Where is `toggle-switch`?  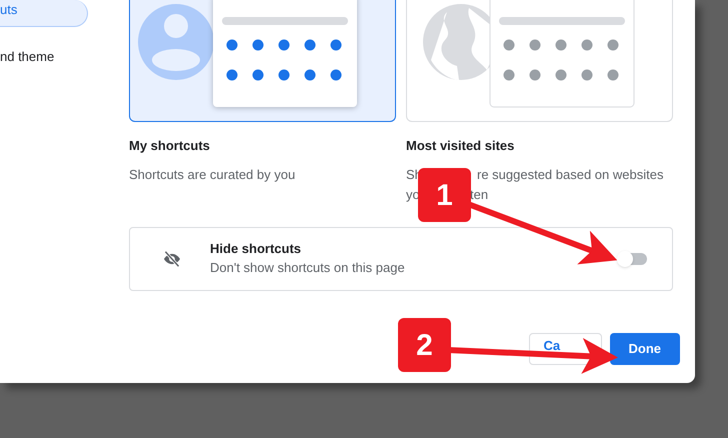
toggle-switch is located at coordinates (633, 259).